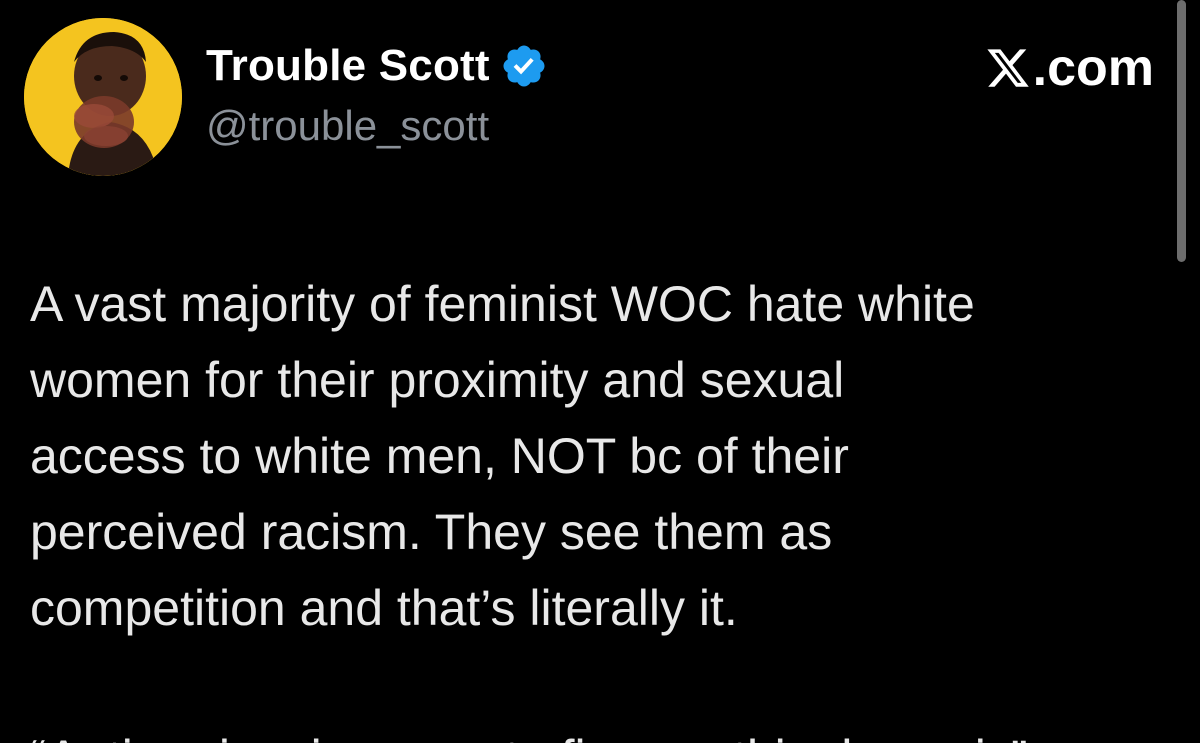 The width and height of the screenshot is (1200, 743). What do you see at coordinates (431, 532) in the screenshot?
I see `tweet-text-line: perceived racism. They see them as` at bounding box center [431, 532].